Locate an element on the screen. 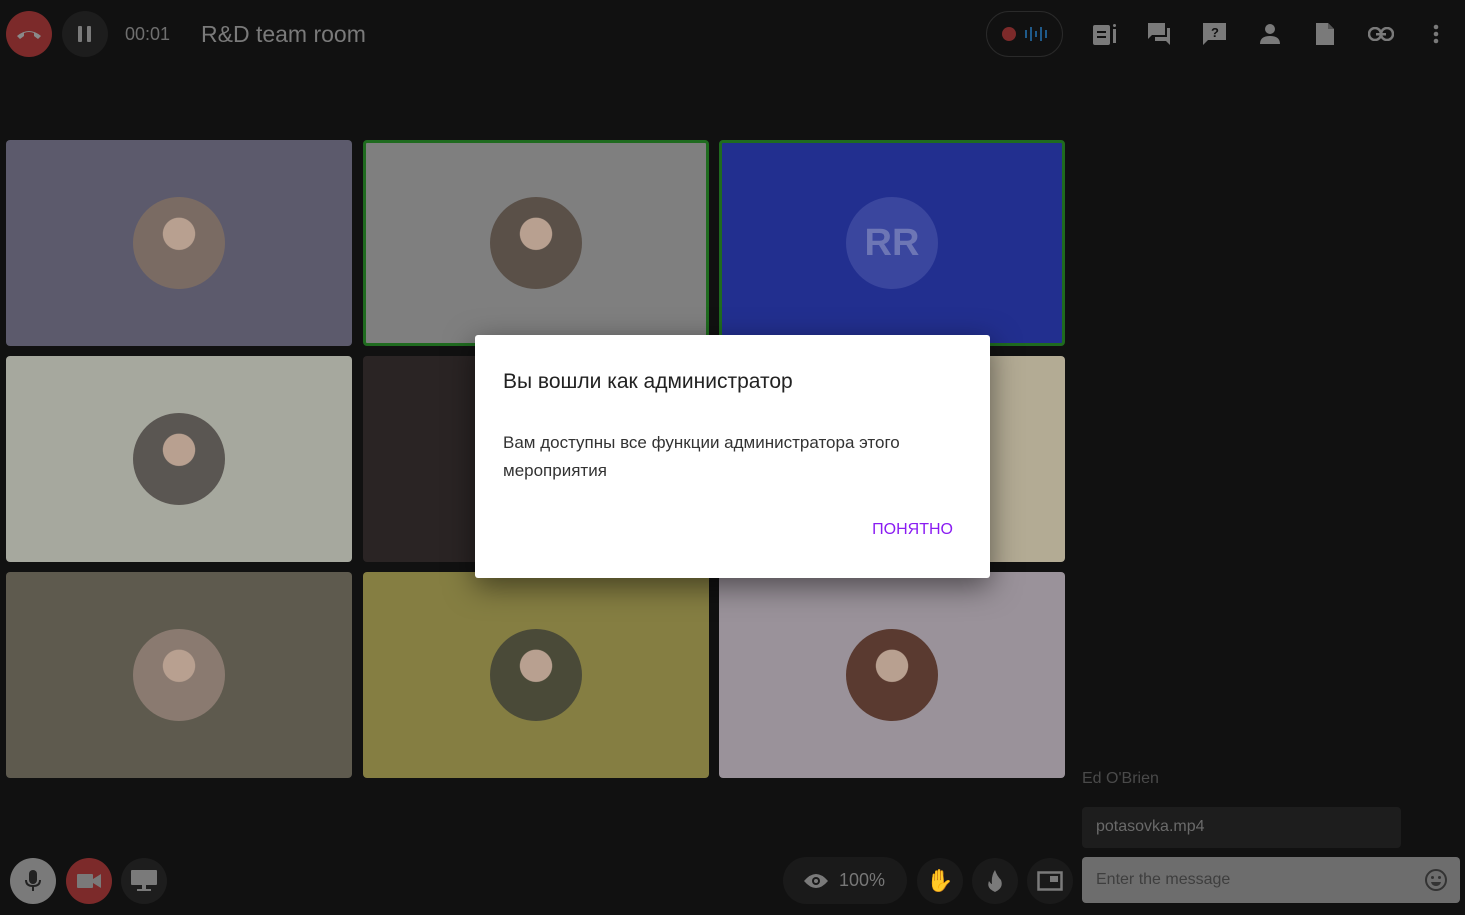 This screenshot has width=1465, height=915. emoji-icon is located at coordinates (1436, 880).